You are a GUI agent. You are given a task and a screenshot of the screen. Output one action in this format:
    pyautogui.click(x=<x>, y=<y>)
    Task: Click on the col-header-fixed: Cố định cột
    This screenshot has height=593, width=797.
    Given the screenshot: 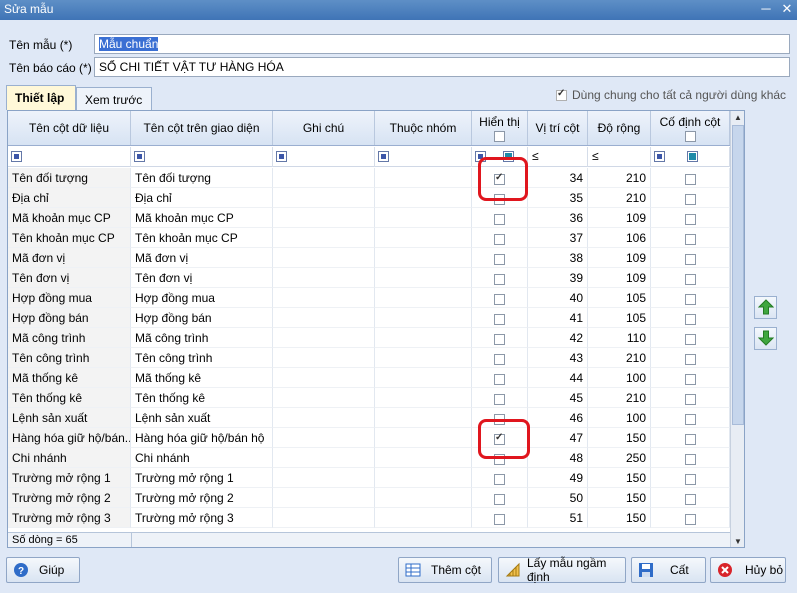 What is the action you would take?
    pyautogui.click(x=690, y=128)
    